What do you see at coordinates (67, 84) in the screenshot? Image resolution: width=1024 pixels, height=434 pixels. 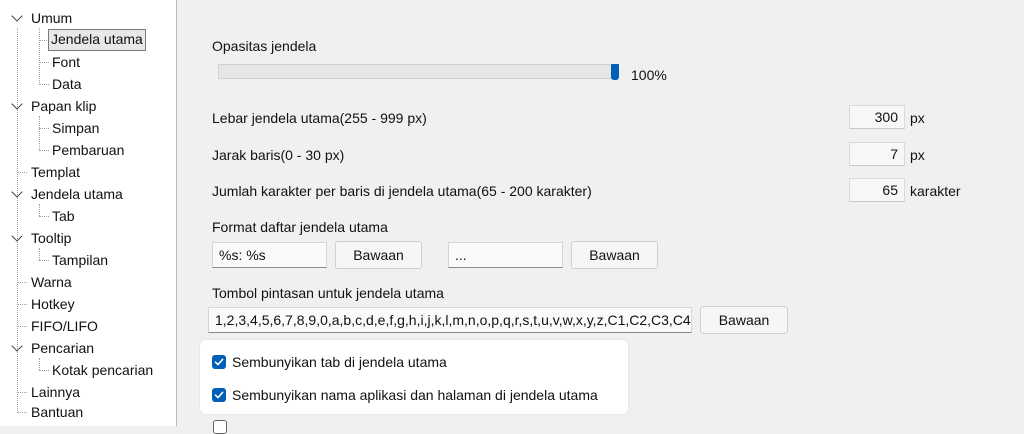 I see `tree-item-data: Data` at bounding box center [67, 84].